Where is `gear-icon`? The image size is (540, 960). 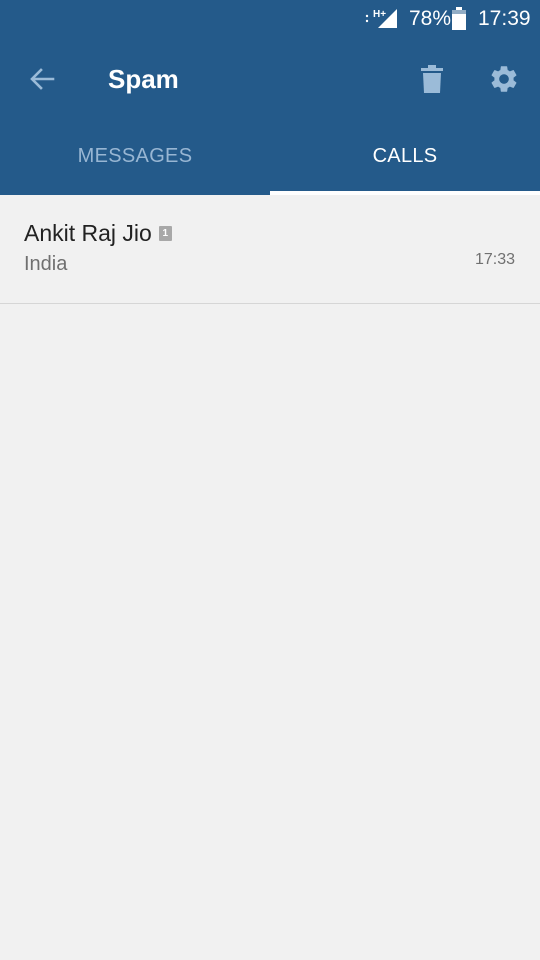 gear-icon is located at coordinates (504, 79).